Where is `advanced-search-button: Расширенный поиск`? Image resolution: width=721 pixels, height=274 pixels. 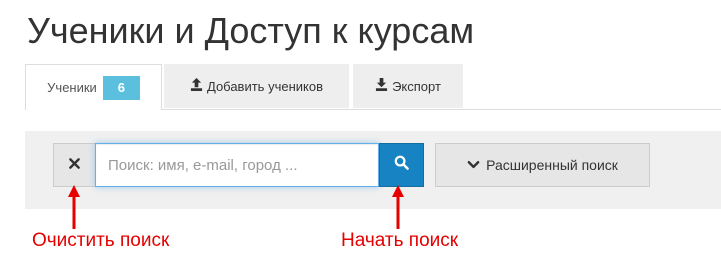
advanced-search-button: Расширенный поиск is located at coordinates (542, 165).